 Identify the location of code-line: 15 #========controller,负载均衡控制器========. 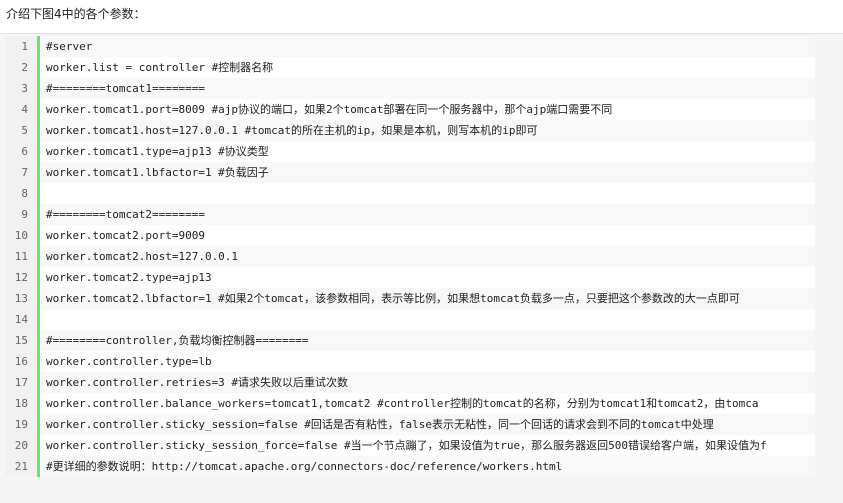
(410, 340).